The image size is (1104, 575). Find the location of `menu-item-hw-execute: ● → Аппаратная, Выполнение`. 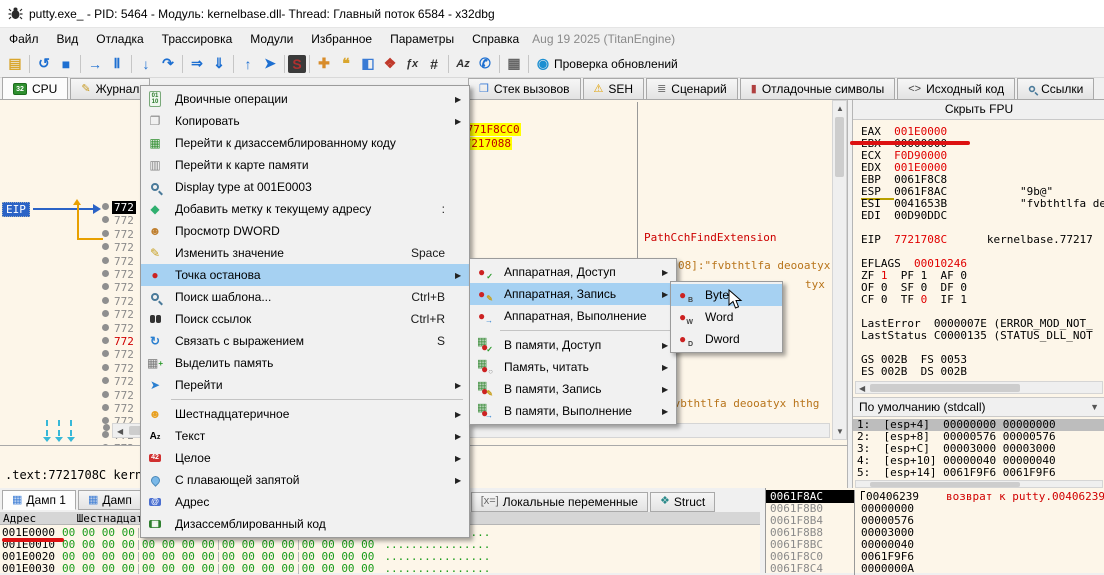

menu-item-hw-execute: ● → Аппаратная, Выполнение is located at coordinates (573, 316).